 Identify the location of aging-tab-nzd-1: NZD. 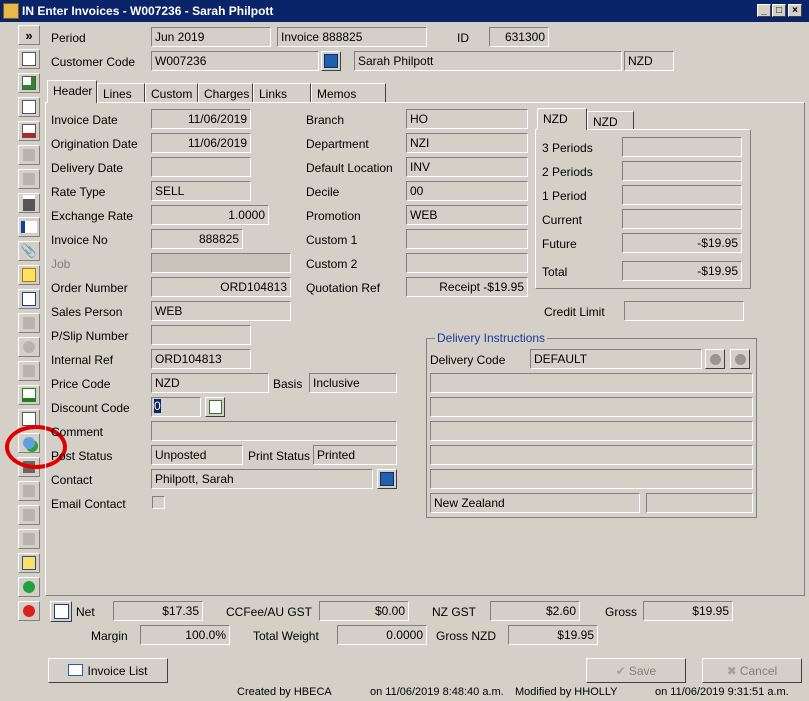
(562, 119).